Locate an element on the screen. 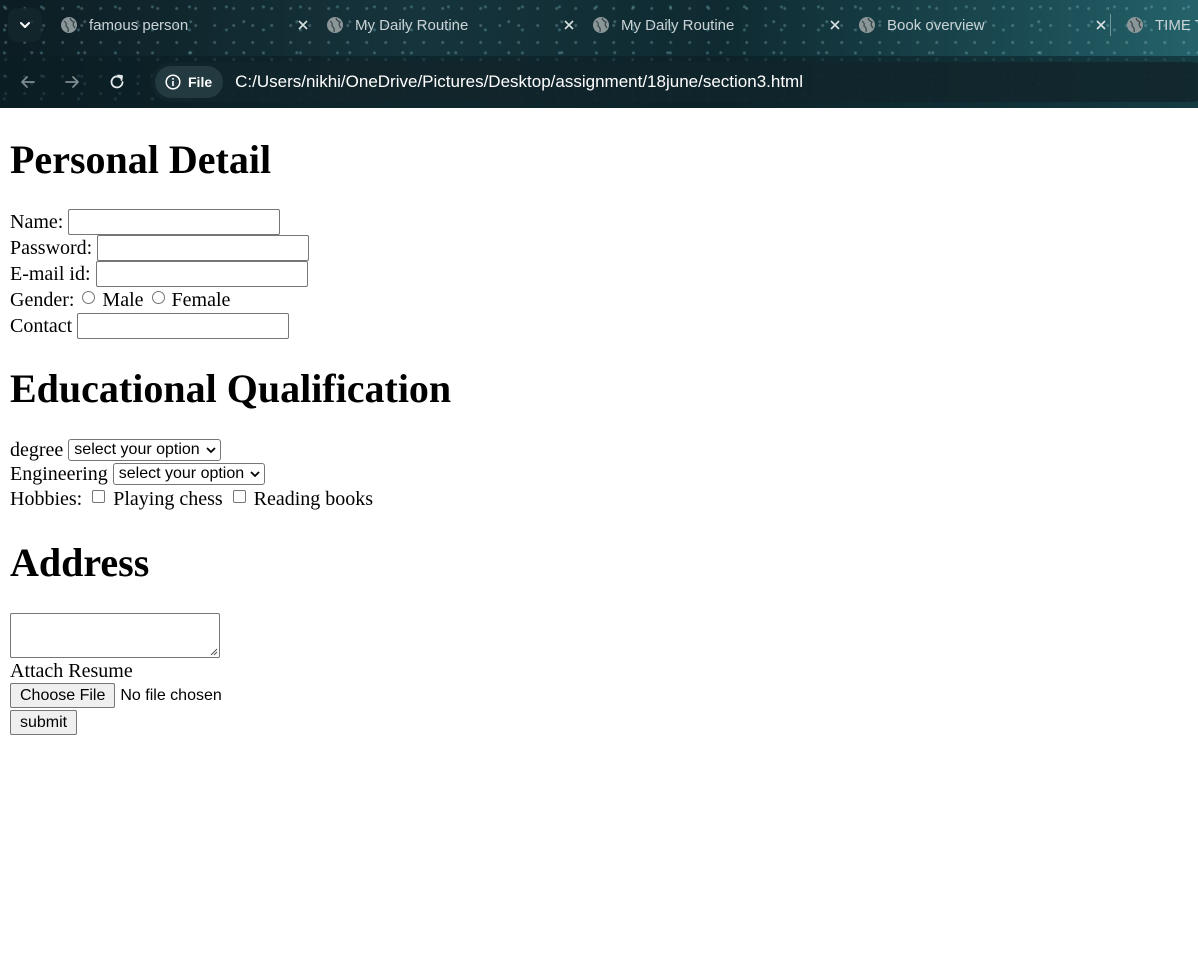 This screenshot has width=1198, height=969. degree-row: degree select your option is located at coordinates (604, 450).